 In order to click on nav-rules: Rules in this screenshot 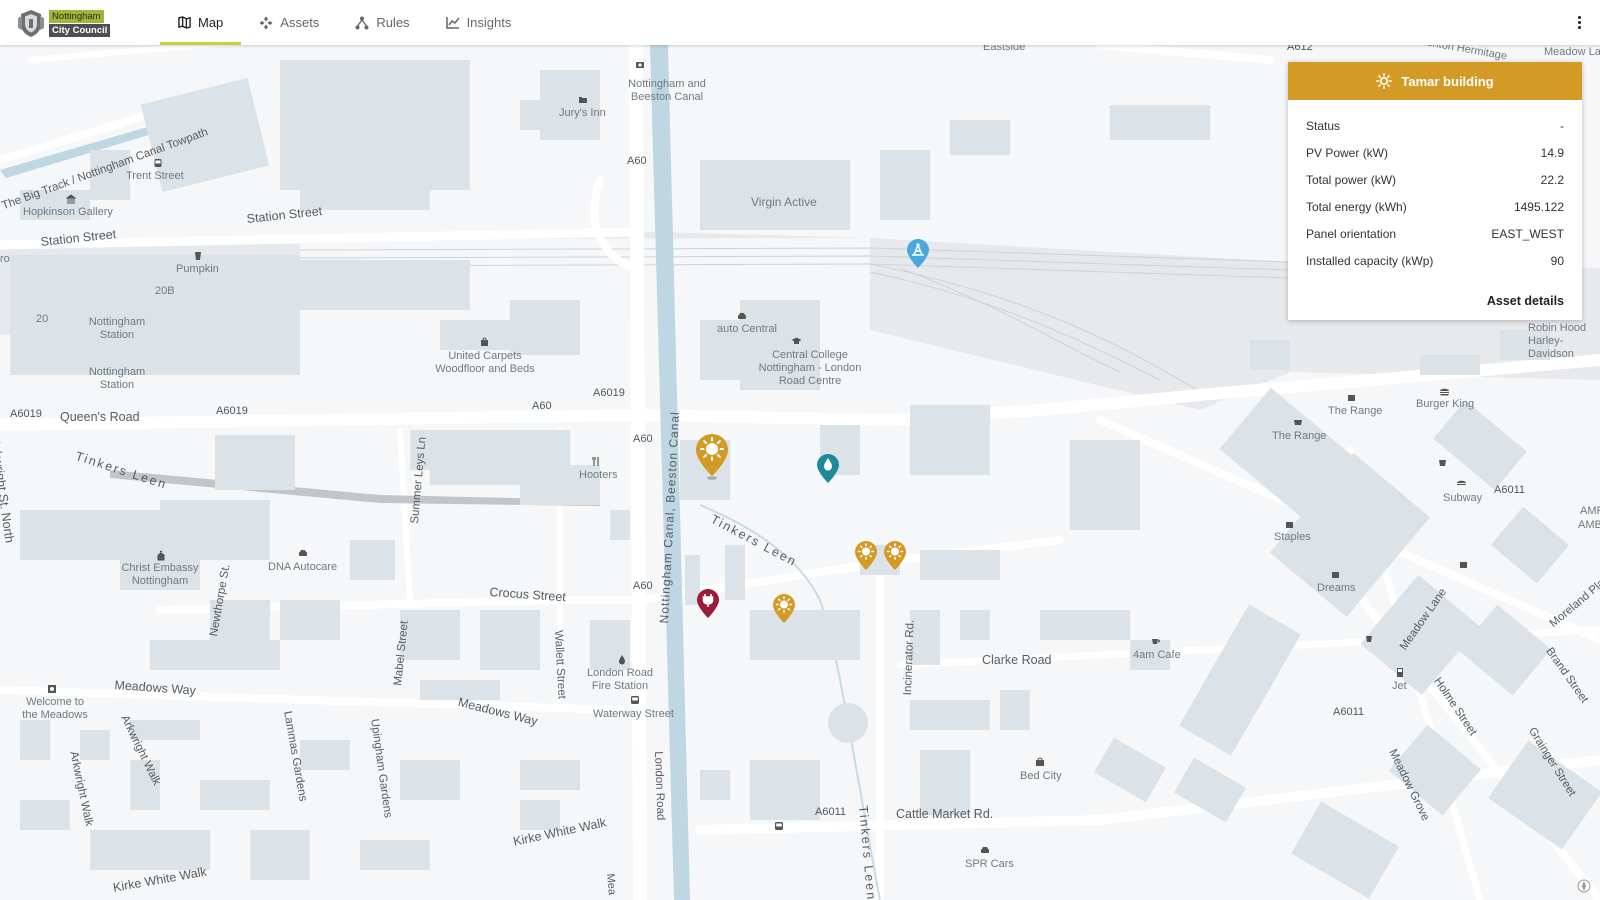, I will do `click(382, 22)`.